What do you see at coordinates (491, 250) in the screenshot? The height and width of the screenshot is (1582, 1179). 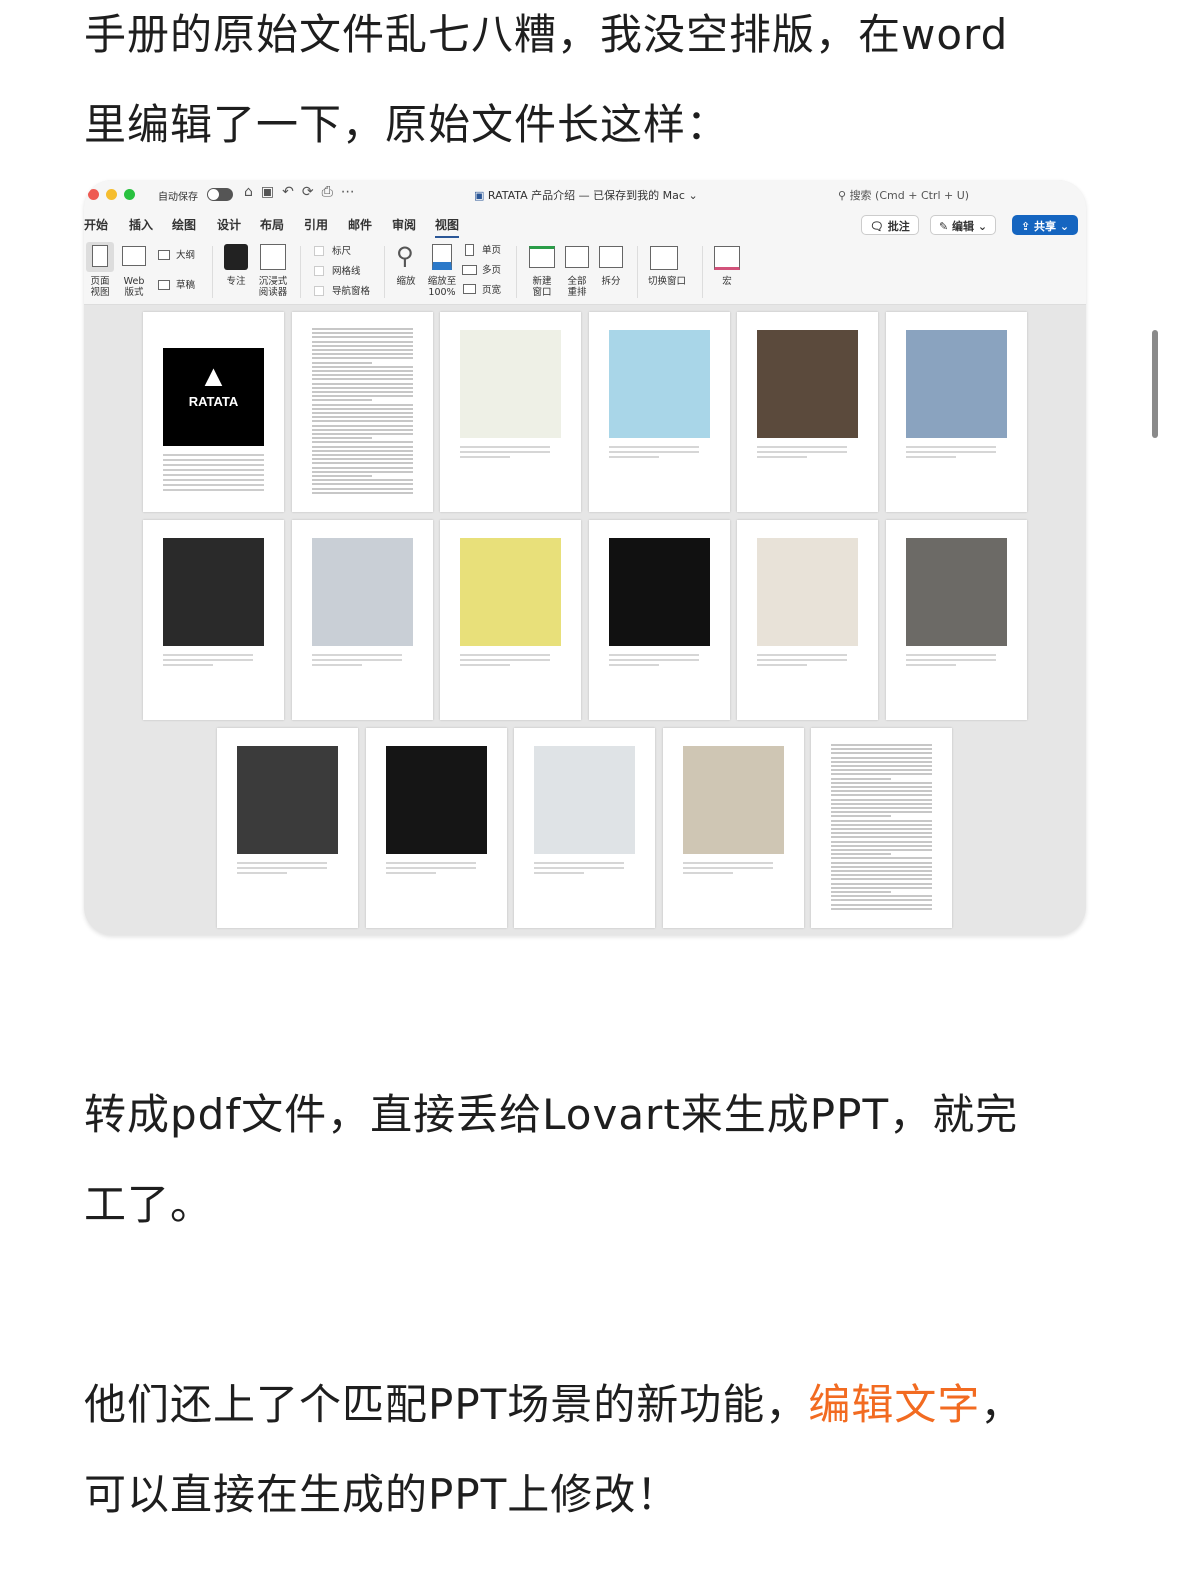 I see `one-page-button: 单页` at bounding box center [491, 250].